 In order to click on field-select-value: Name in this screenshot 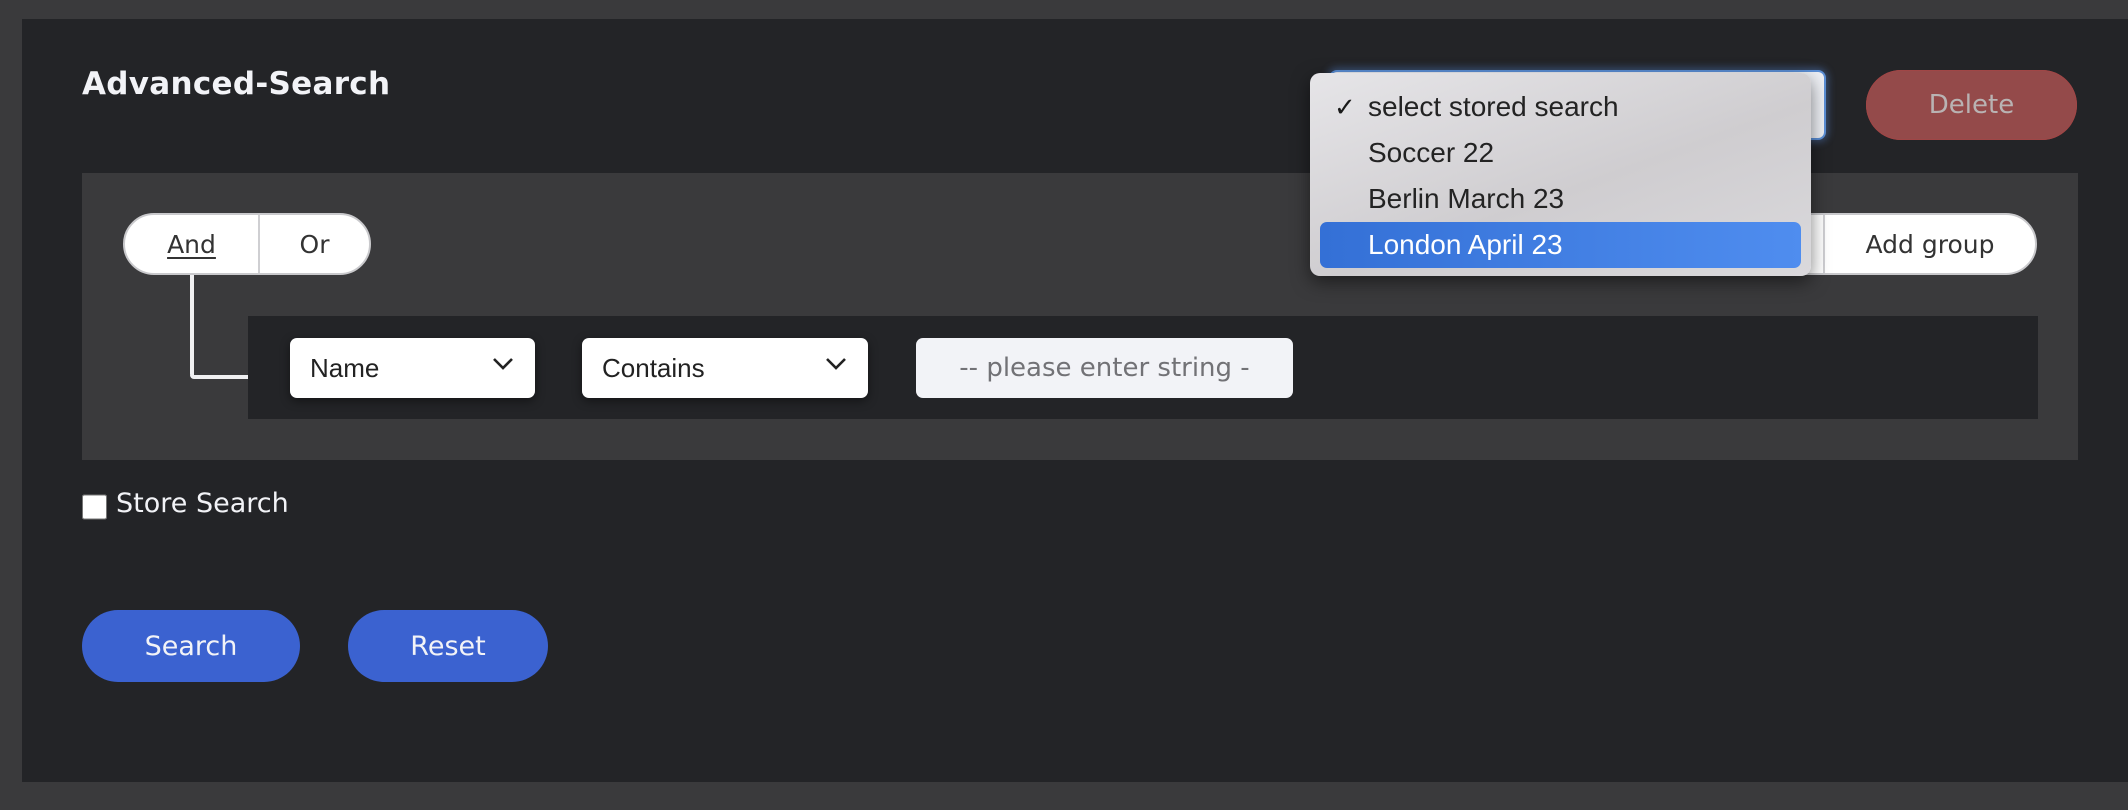, I will do `click(345, 367)`.